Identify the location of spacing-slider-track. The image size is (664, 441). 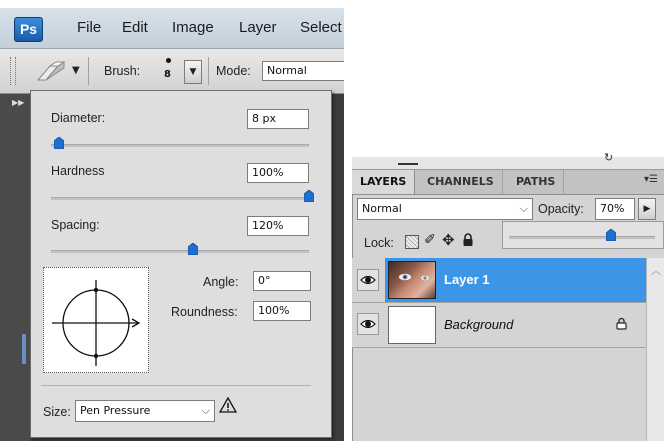
(180, 251).